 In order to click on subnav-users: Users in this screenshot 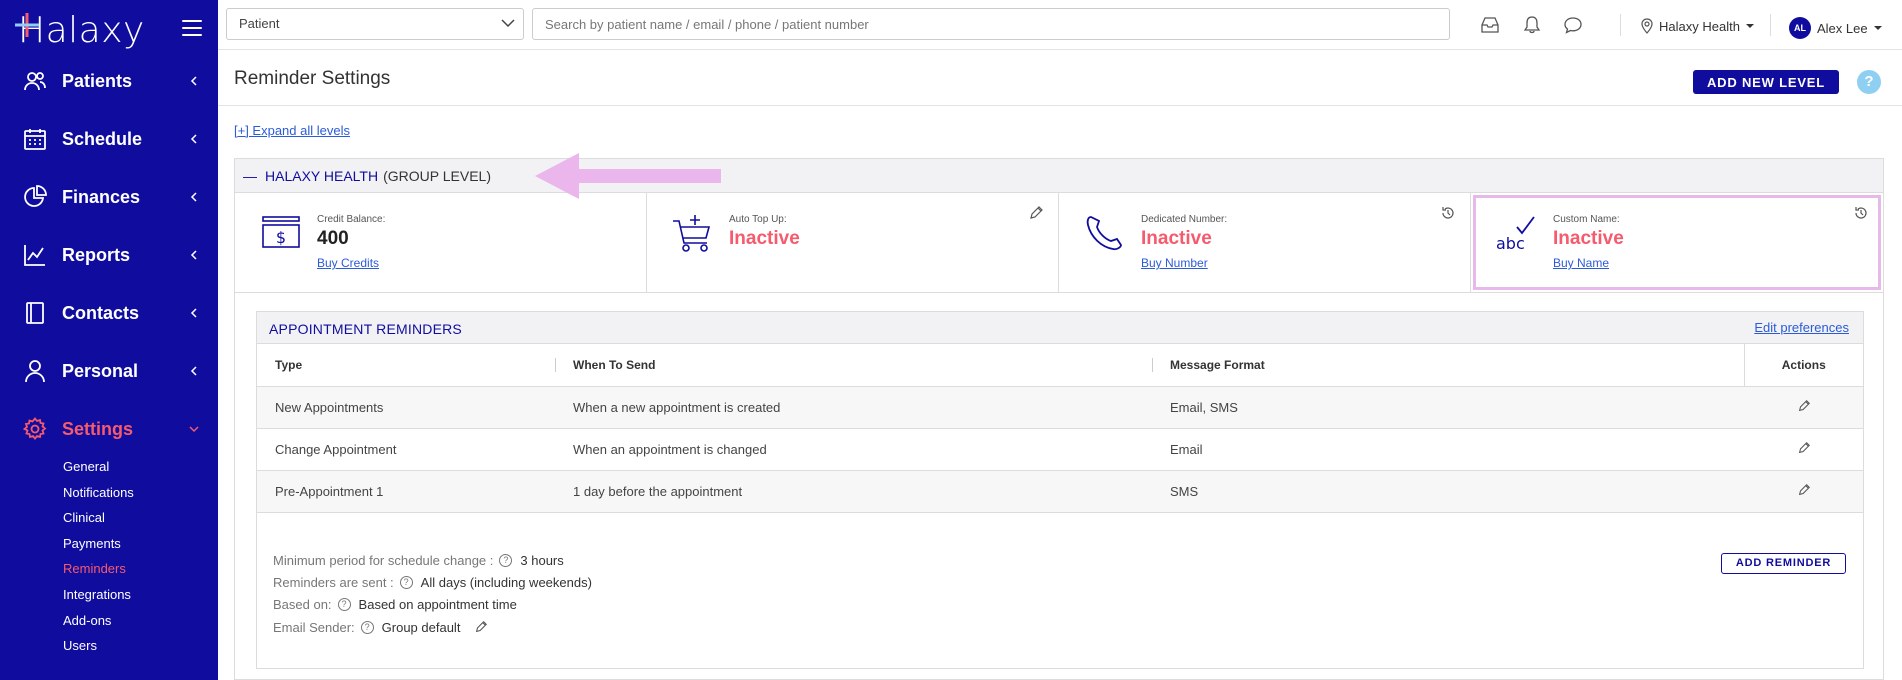, I will do `click(98, 646)`.